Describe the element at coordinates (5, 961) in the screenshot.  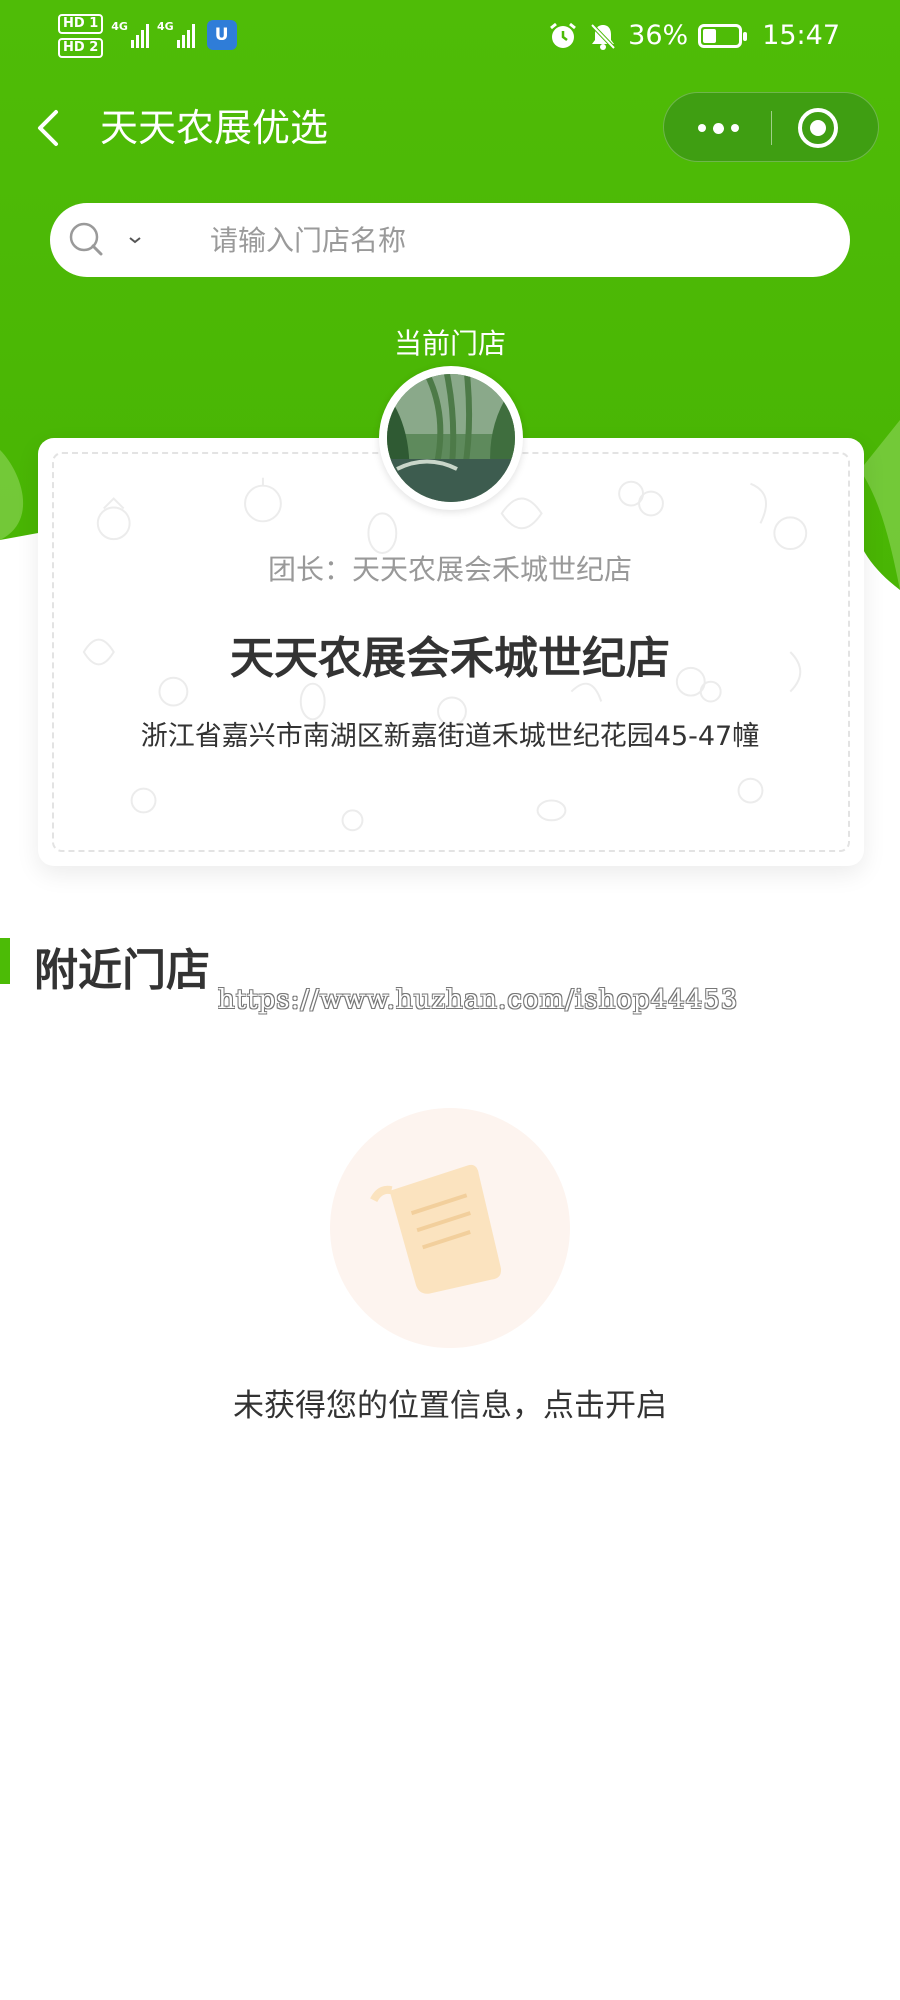
I see `section-accent-bar` at that location.